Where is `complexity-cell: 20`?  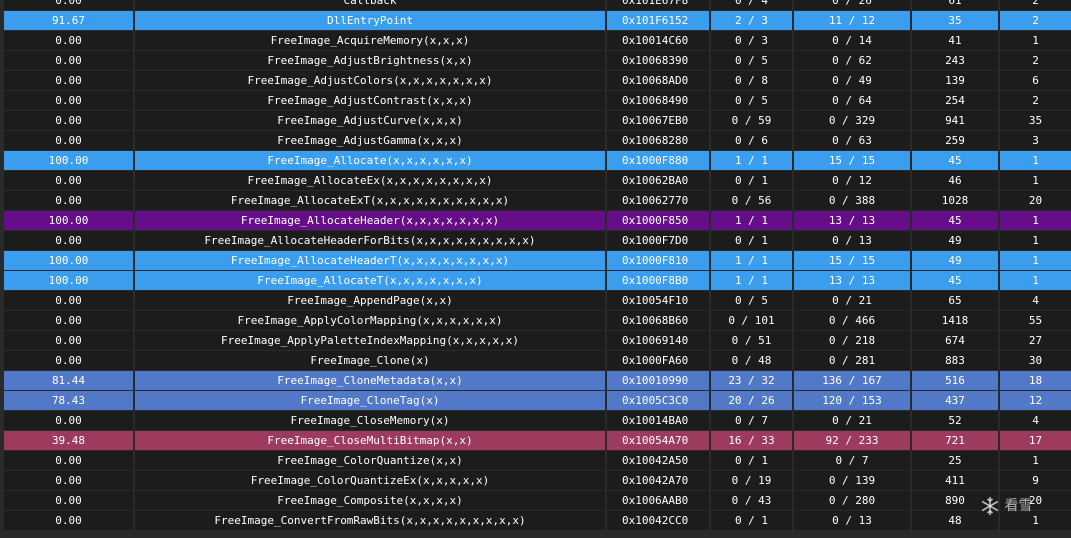 complexity-cell: 20 is located at coordinates (1035, 200).